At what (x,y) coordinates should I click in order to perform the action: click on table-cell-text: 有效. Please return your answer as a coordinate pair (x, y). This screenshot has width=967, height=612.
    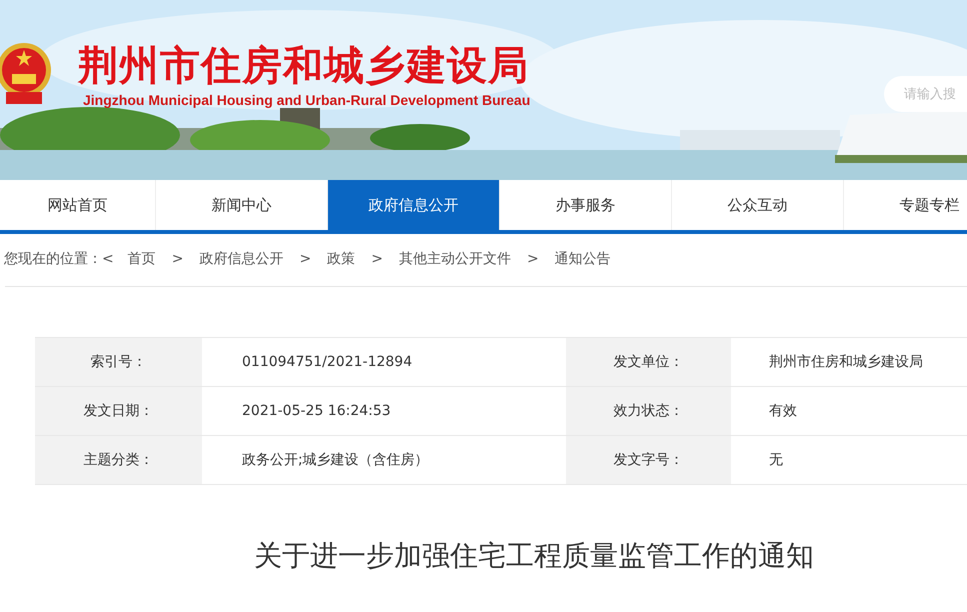
    Looking at the image, I should click on (783, 411).